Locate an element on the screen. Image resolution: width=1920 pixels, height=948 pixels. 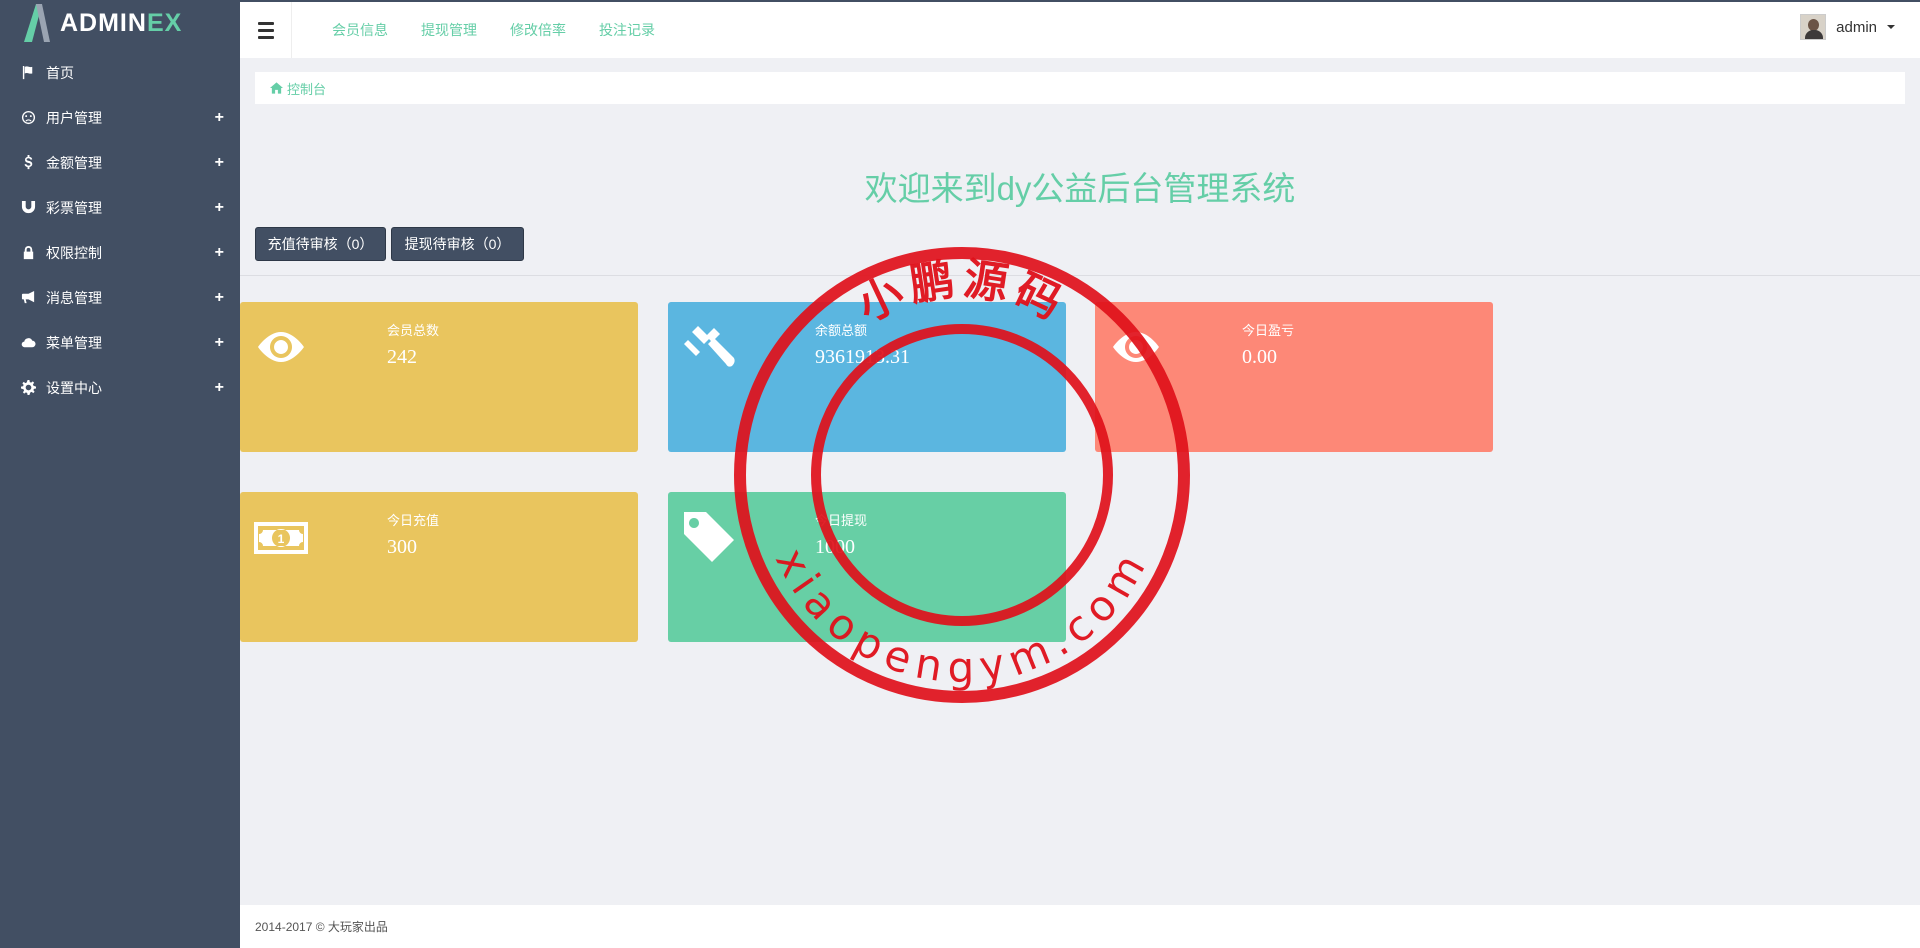
stat-title: 今日提现 is located at coordinates (841, 520).